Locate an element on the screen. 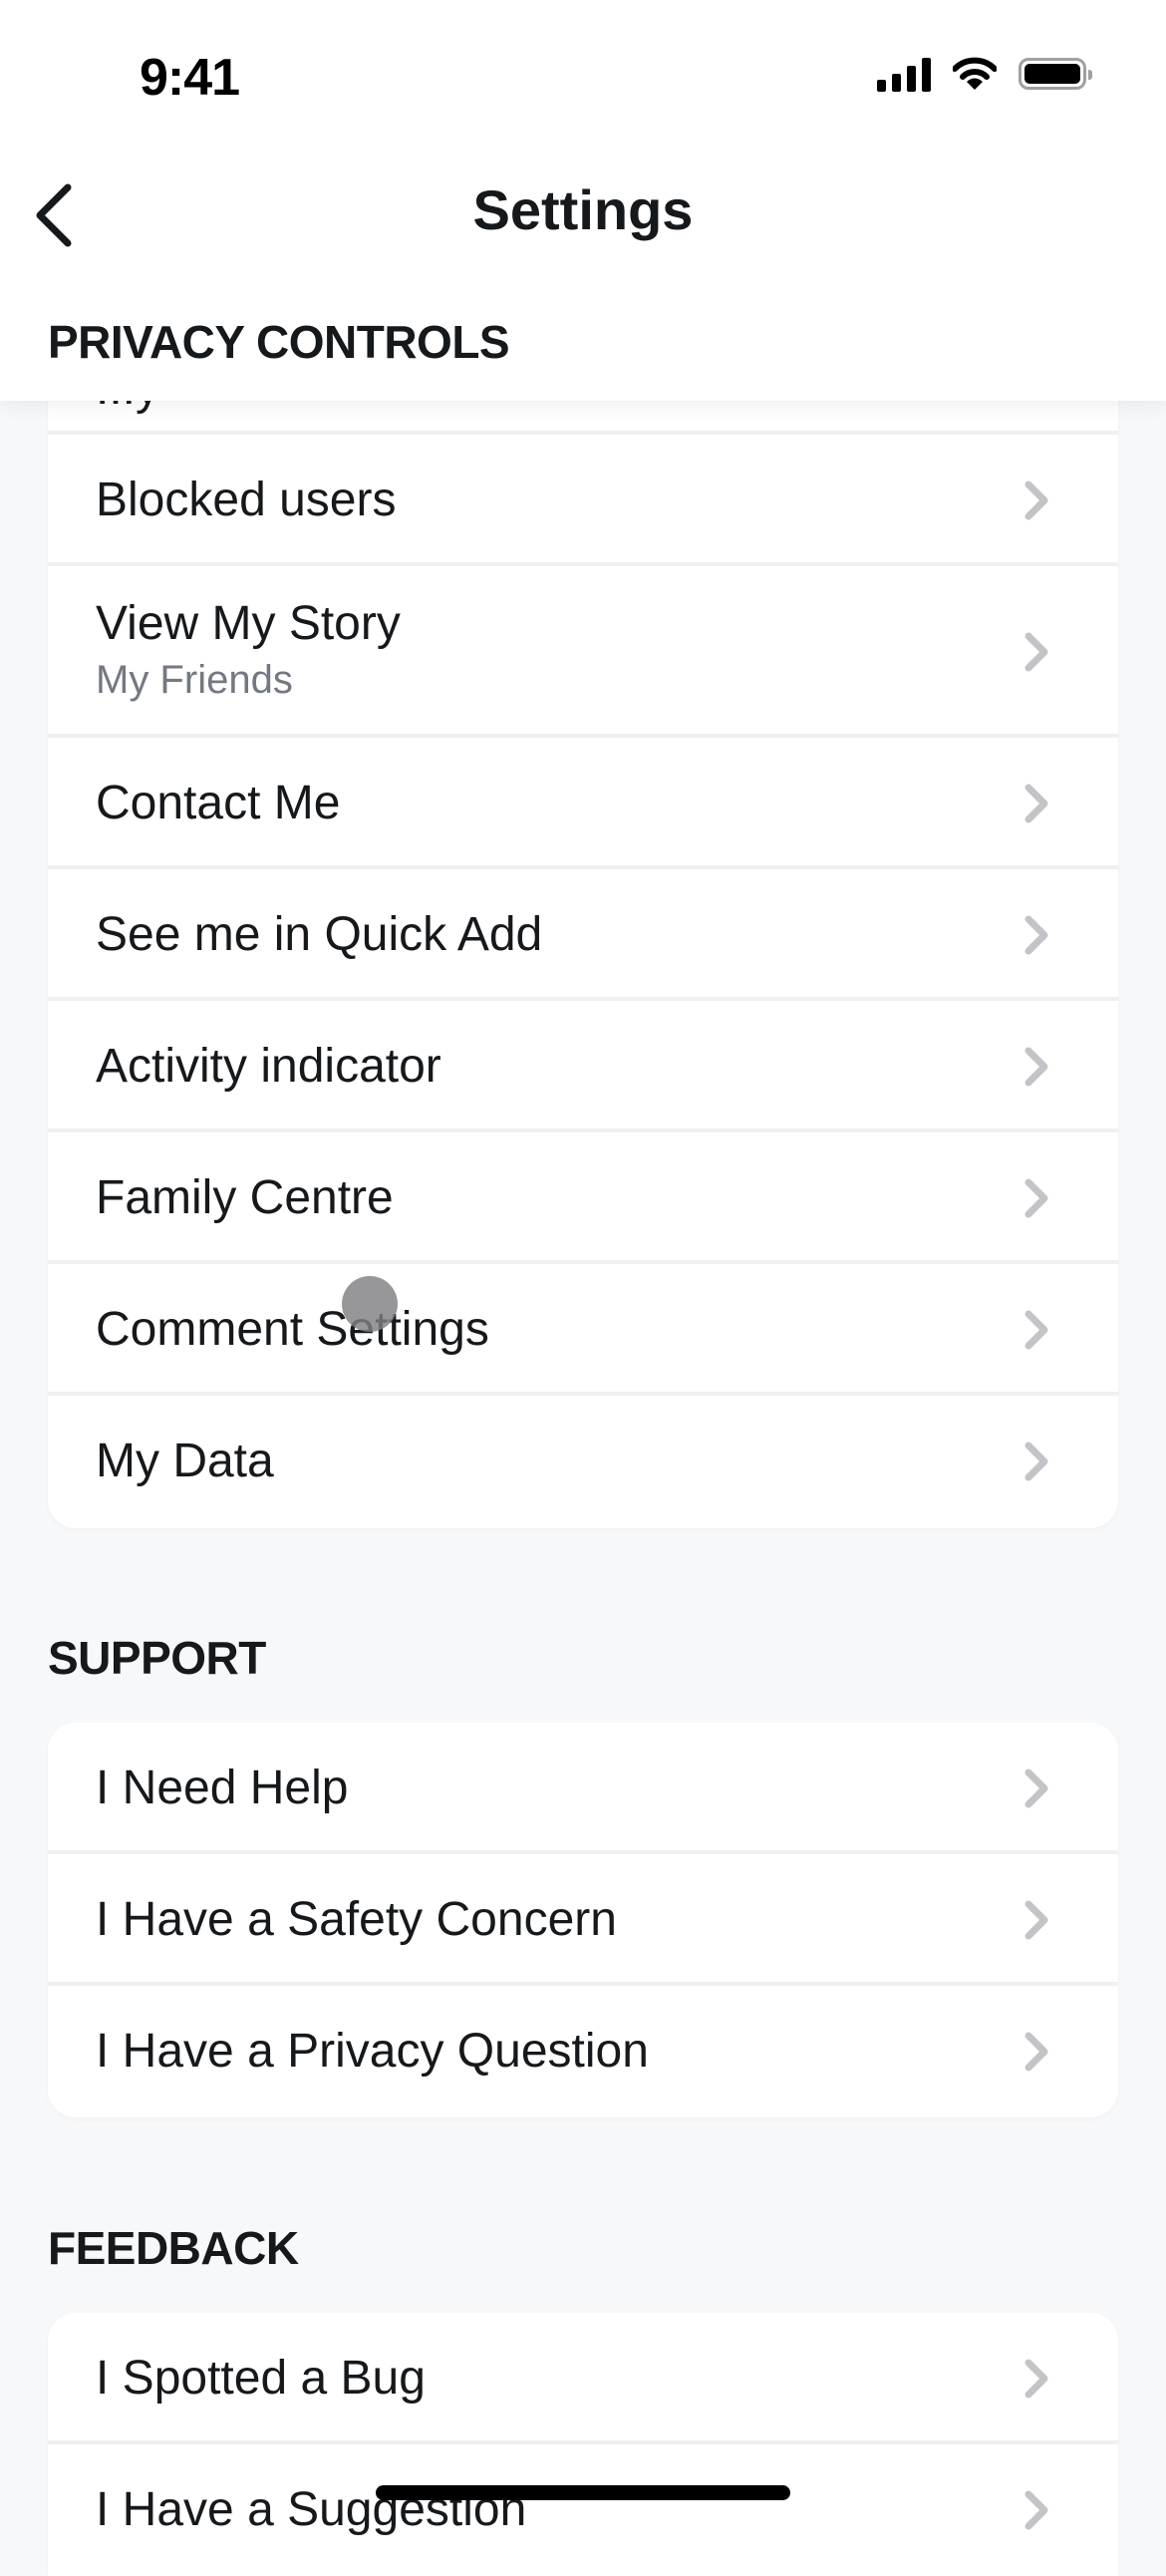 This screenshot has height=2576, width=1166. page-title: Settings is located at coordinates (583, 209).